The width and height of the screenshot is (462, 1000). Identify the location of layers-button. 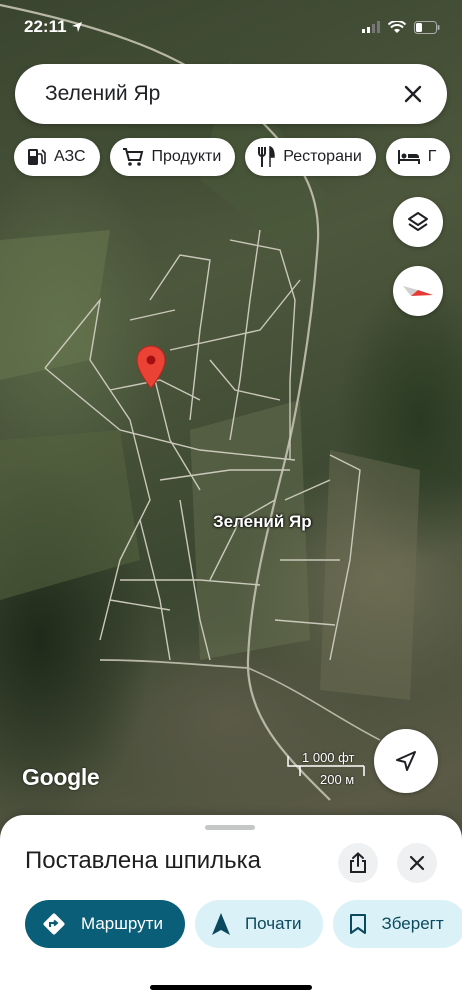
(418, 222).